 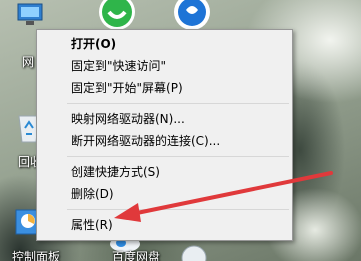 I want to click on menu-item-open: 打开(O), so click(x=164, y=44).